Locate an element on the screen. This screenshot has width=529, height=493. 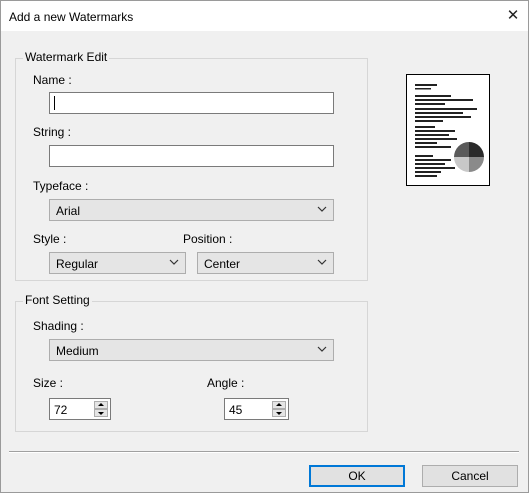
string-input is located at coordinates (191, 156).